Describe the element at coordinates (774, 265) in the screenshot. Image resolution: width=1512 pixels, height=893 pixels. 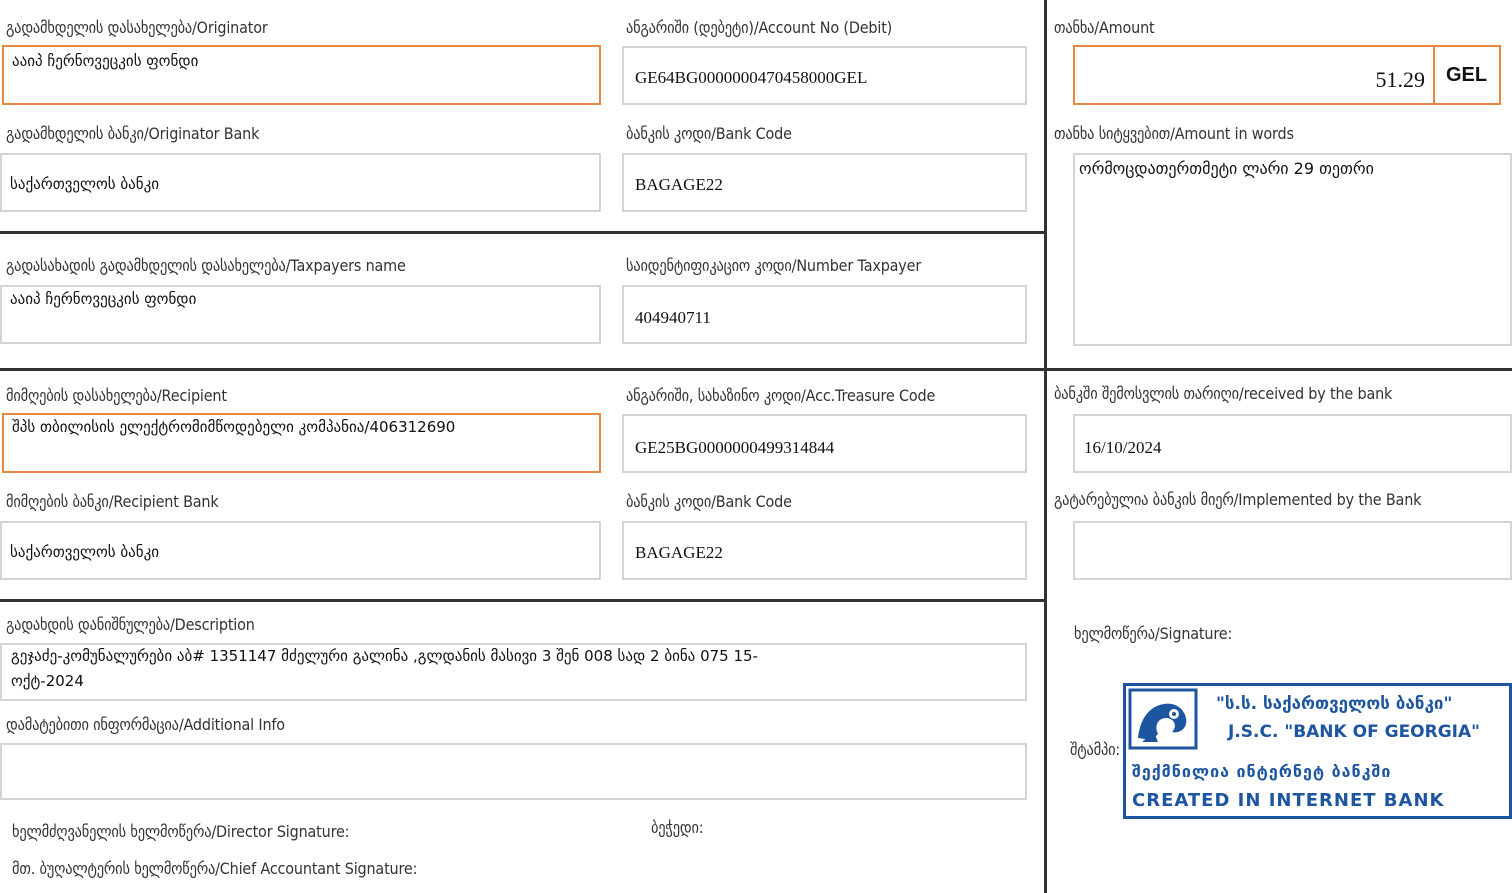
I see `taxpayer-code-label: საიდენტიფიკაციო კოდი/Number Taxpayer` at that location.